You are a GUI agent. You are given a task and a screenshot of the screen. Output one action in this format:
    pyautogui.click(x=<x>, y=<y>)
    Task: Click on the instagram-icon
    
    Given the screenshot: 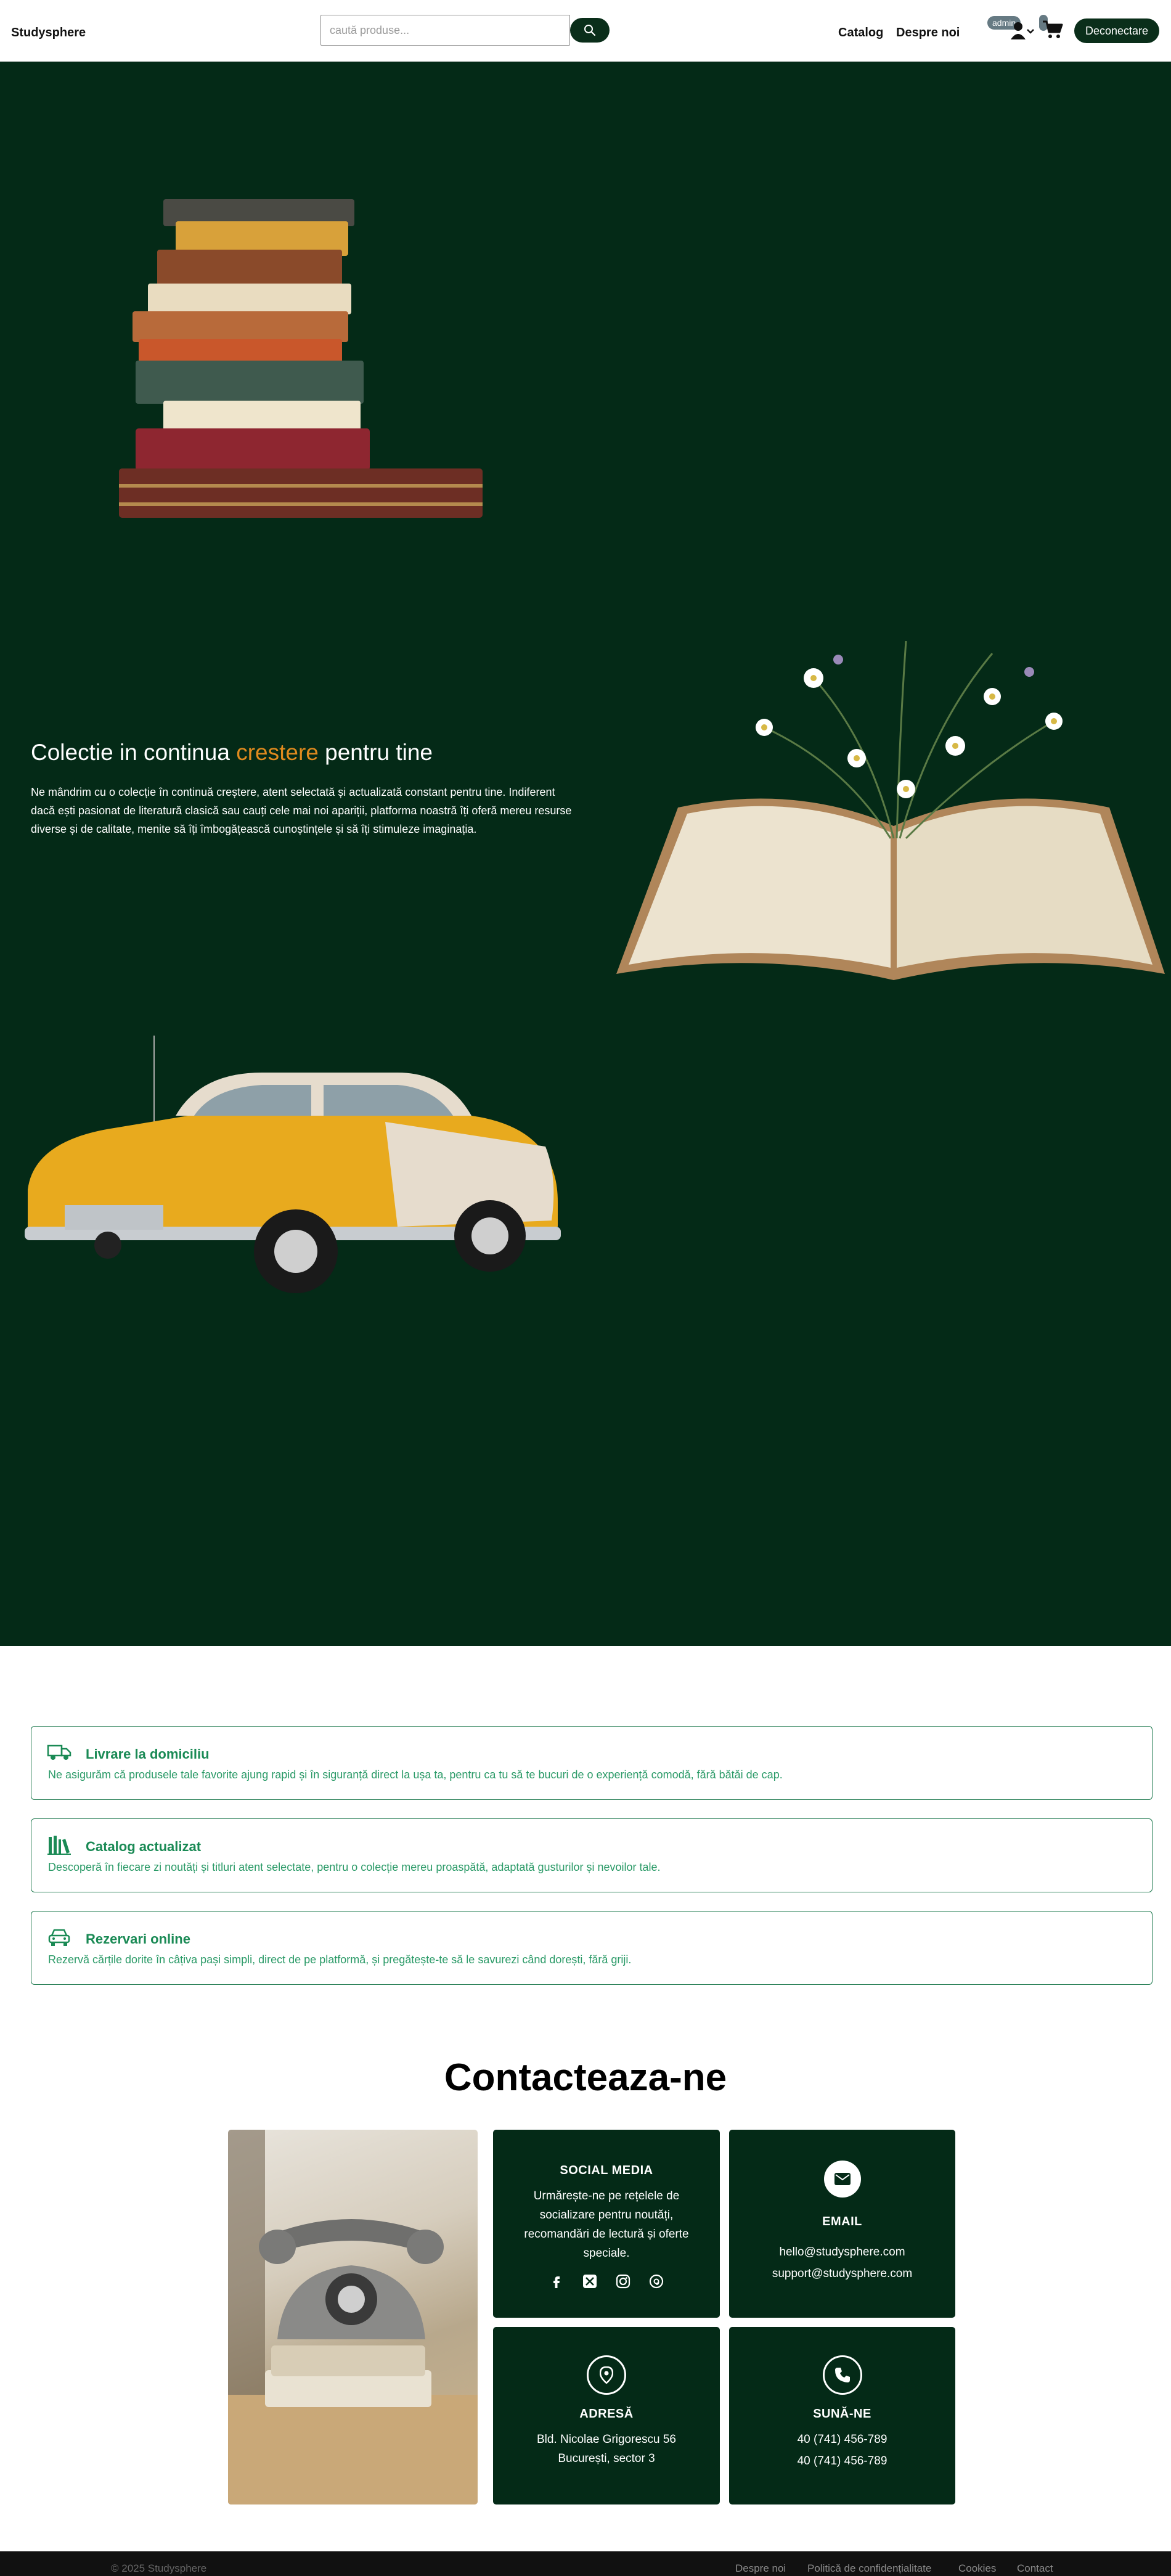 What is the action you would take?
    pyautogui.click(x=623, y=2281)
    